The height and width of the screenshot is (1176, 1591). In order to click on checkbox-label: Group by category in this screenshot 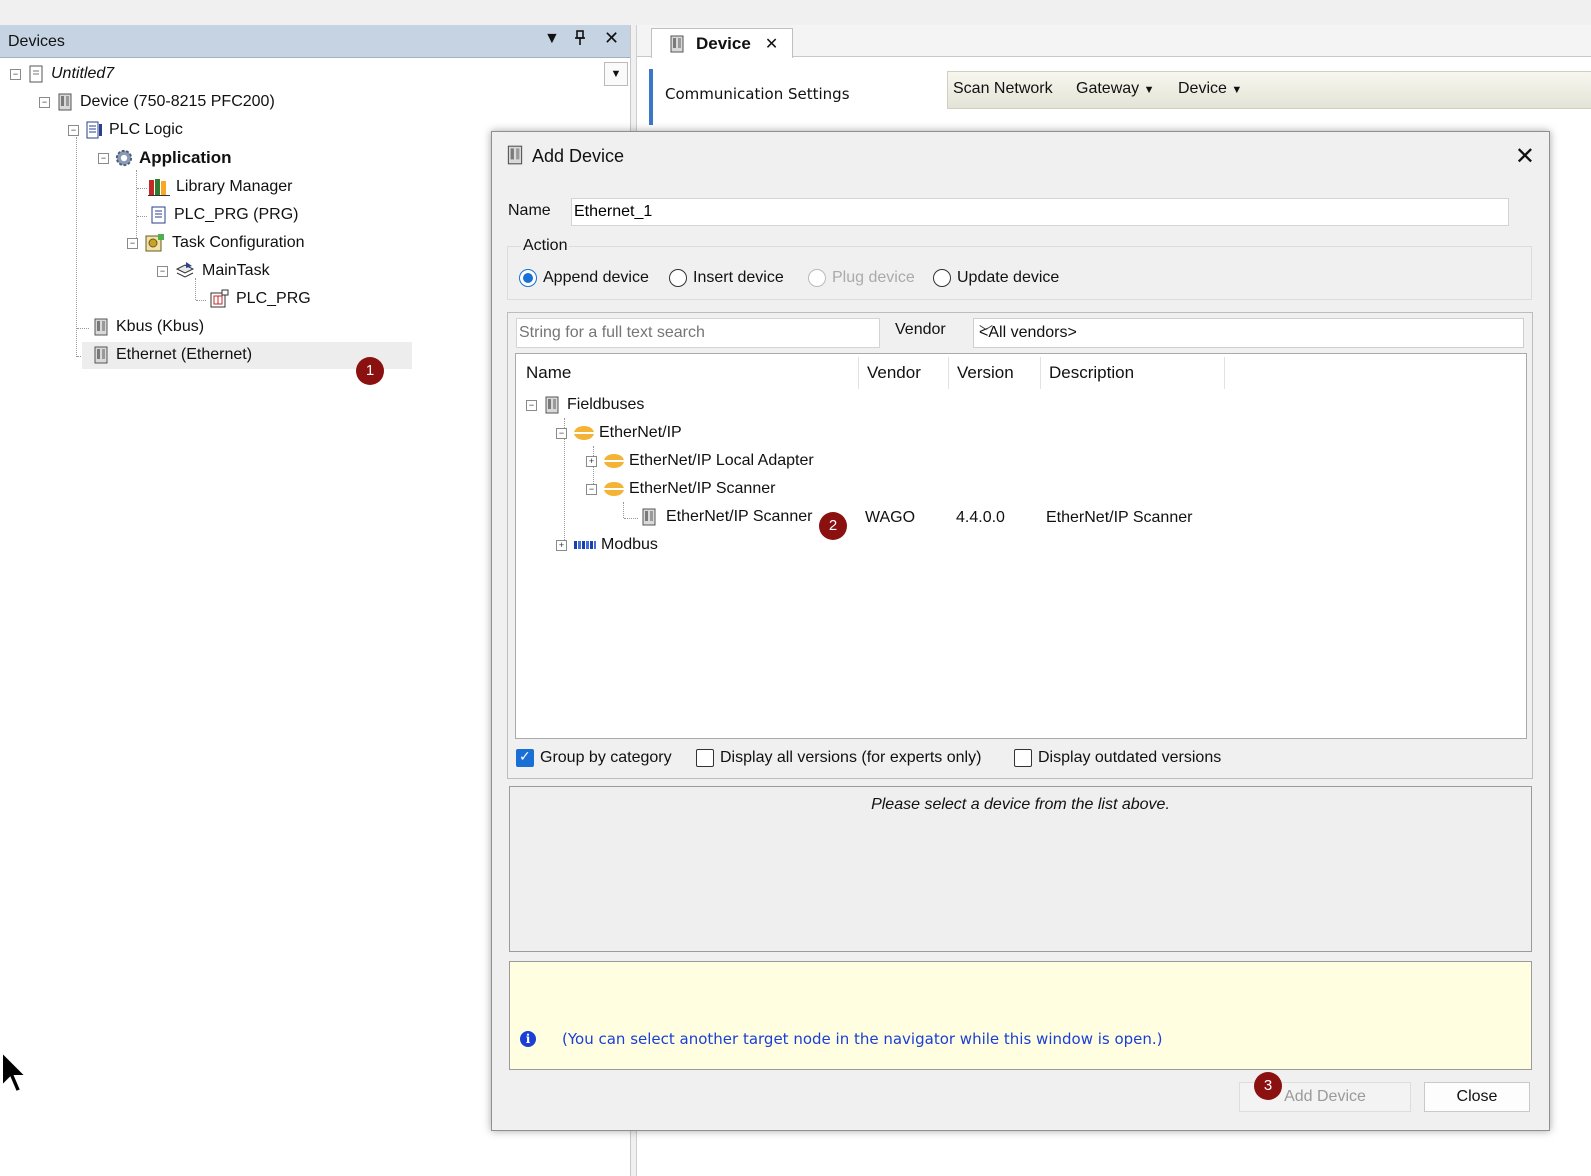, I will do `click(606, 757)`.